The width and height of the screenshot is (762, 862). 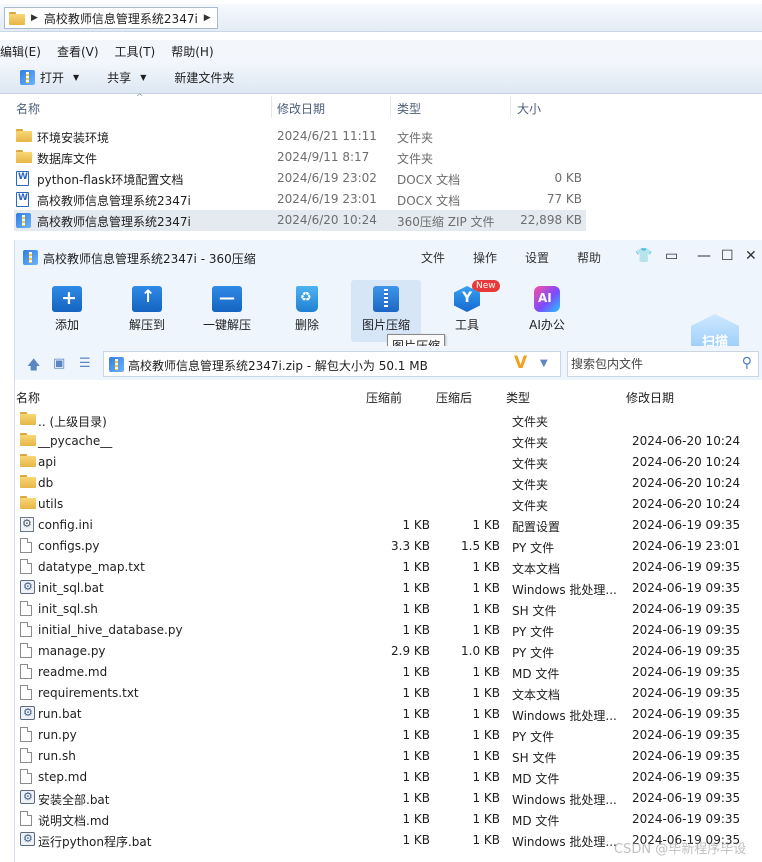 What do you see at coordinates (680, 849) in the screenshot?
I see `watermark: CSDN @毕新程序毕设` at bounding box center [680, 849].